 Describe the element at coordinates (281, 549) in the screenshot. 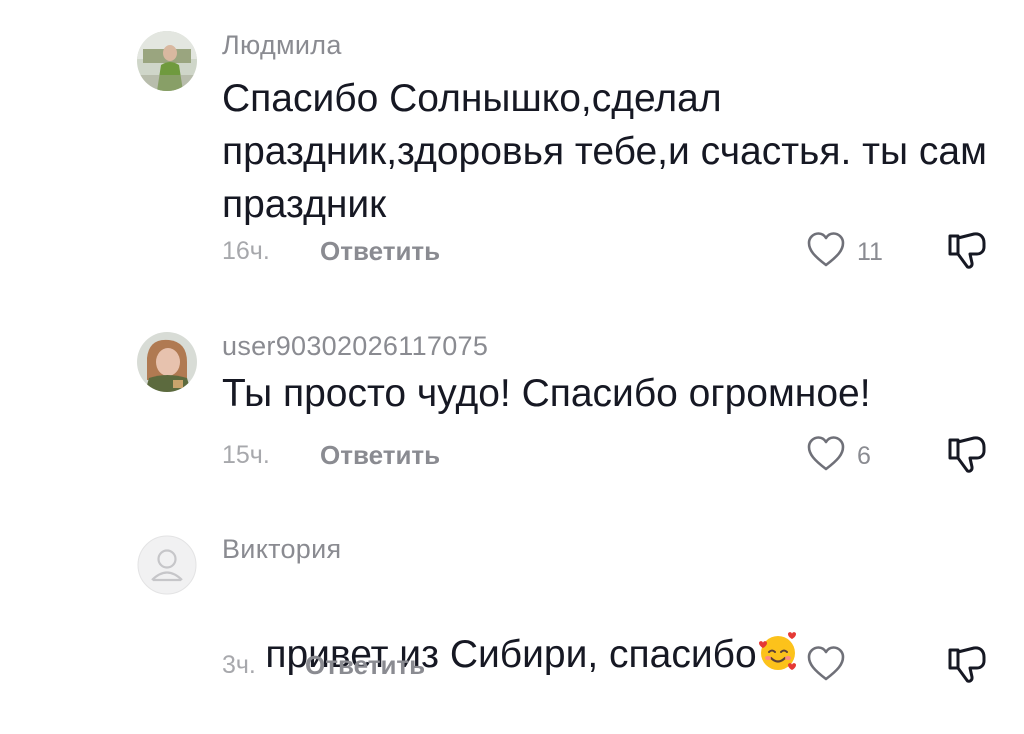

I see `comment-username: Виктория` at that location.